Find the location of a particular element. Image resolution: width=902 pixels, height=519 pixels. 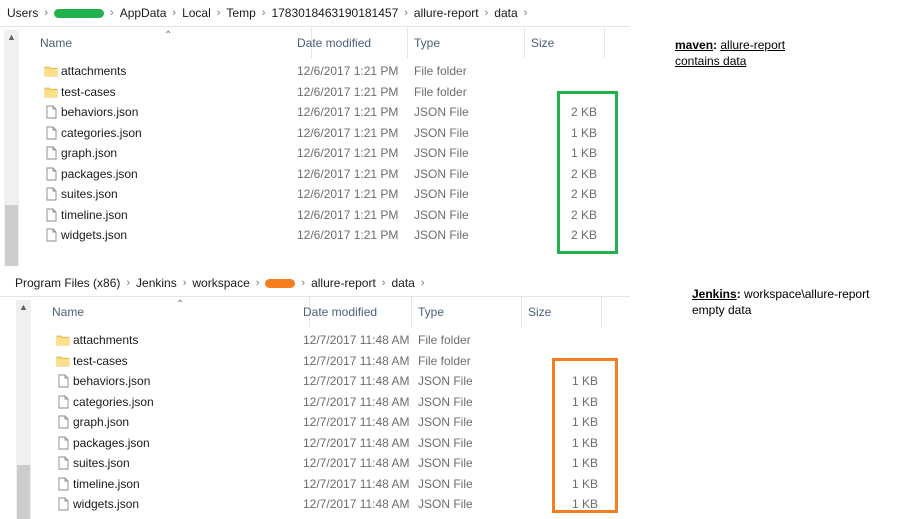

breadcrumb-temp: Temp is located at coordinates (240, 13).